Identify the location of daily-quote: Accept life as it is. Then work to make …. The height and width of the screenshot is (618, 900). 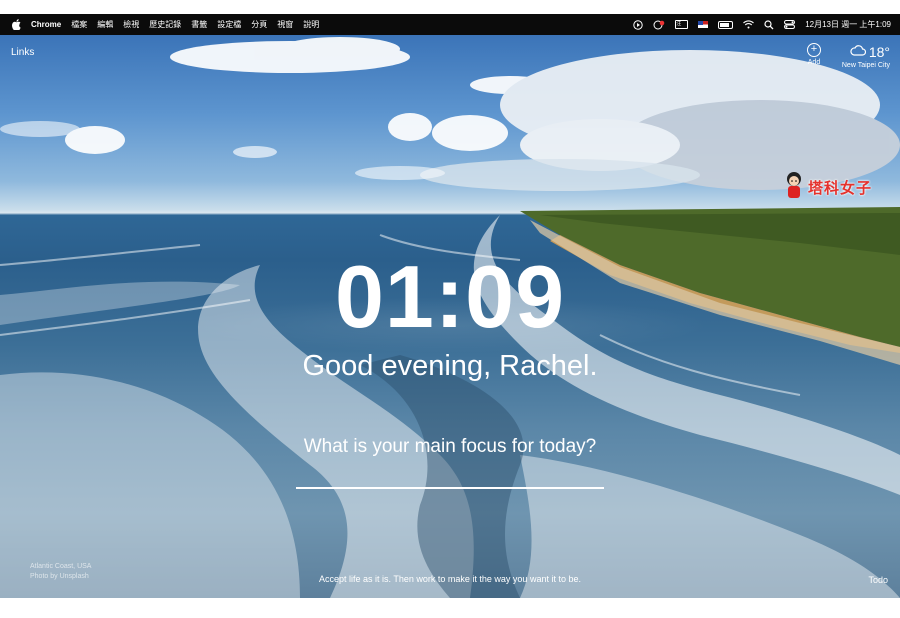
(450, 579).